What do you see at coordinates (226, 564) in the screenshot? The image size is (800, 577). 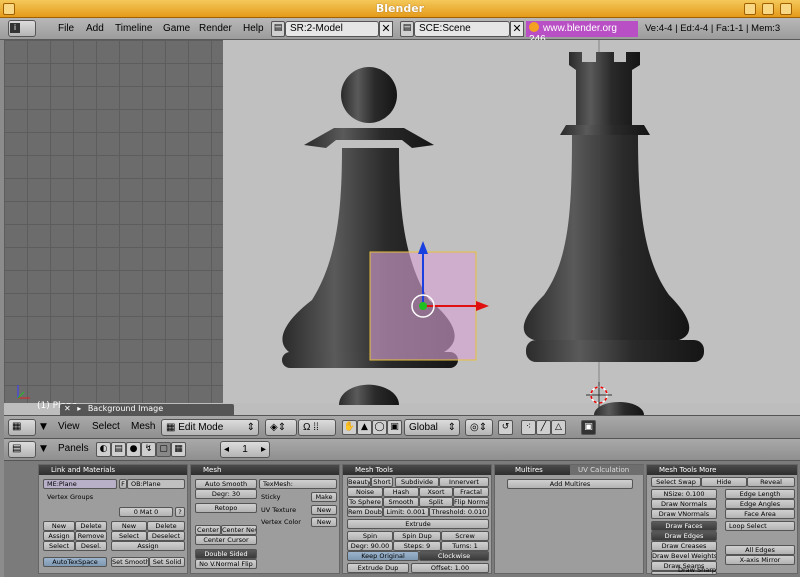 I see `no-vnormal-flip-toggle: No V.Normal Flip` at bounding box center [226, 564].